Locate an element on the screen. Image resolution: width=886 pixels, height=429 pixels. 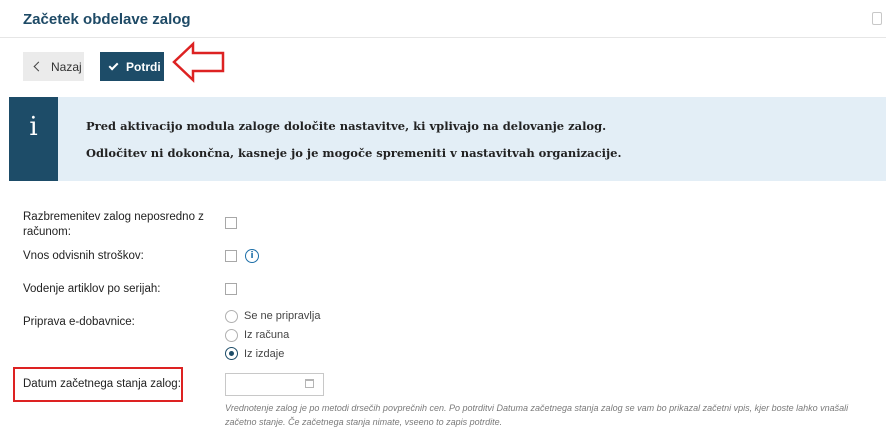
serial-checkbox is located at coordinates (231, 289).